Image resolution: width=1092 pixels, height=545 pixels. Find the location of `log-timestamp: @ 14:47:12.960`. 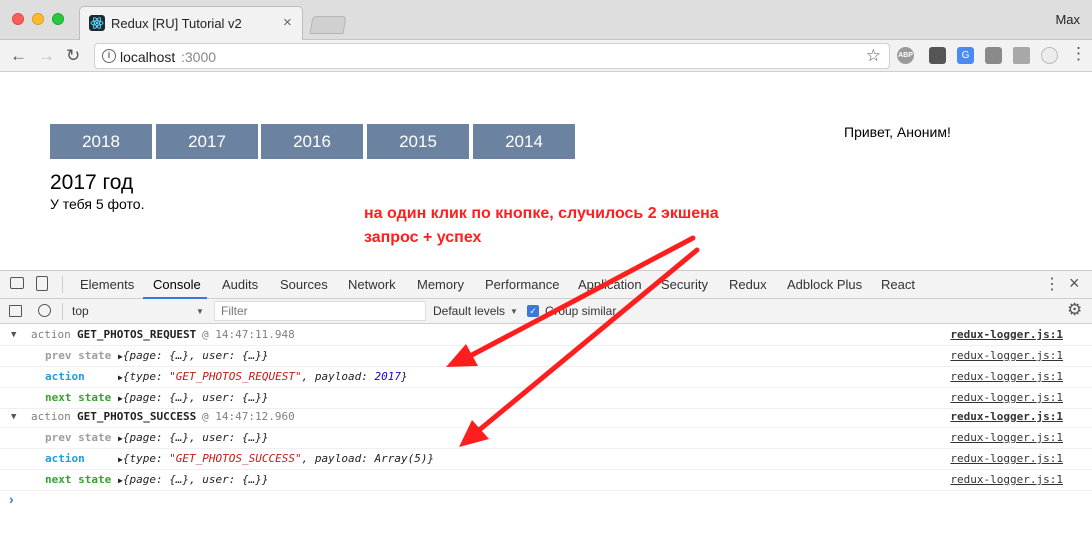

log-timestamp: @ 14:47:12.960 is located at coordinates (248, 416).